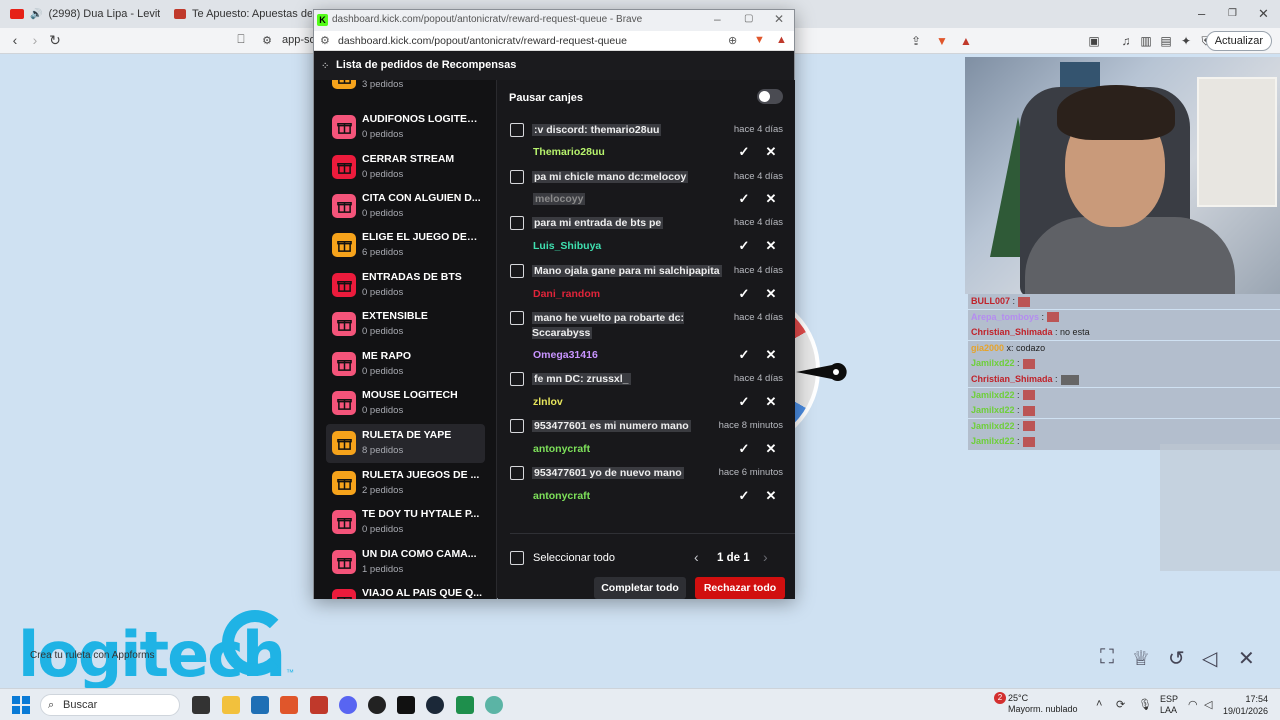  Describe the element at coordinates (35, 40) in the screenshot. I see `forward-icon: ›` at that location.